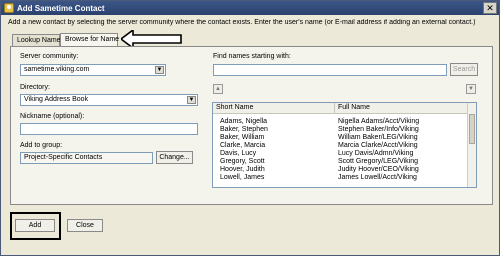  I want to click on directory-select: Viking Address Book ▼, so click(109, 100).